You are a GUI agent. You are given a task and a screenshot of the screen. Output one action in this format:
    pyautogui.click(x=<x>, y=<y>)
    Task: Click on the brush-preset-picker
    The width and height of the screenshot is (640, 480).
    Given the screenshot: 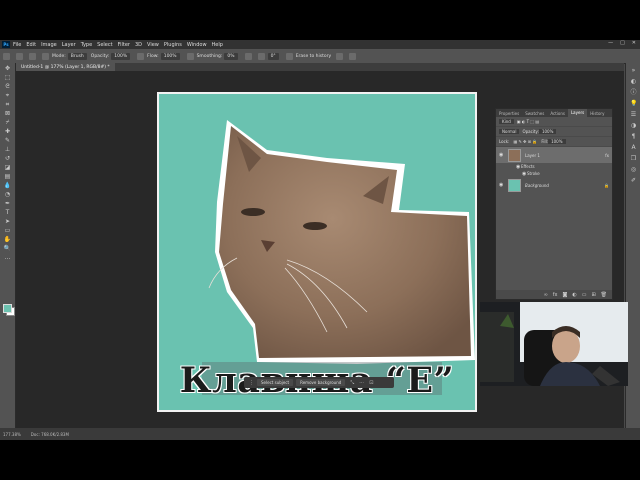 What is the action you would take?
    pyautogui.click(x=32, y=56)
    